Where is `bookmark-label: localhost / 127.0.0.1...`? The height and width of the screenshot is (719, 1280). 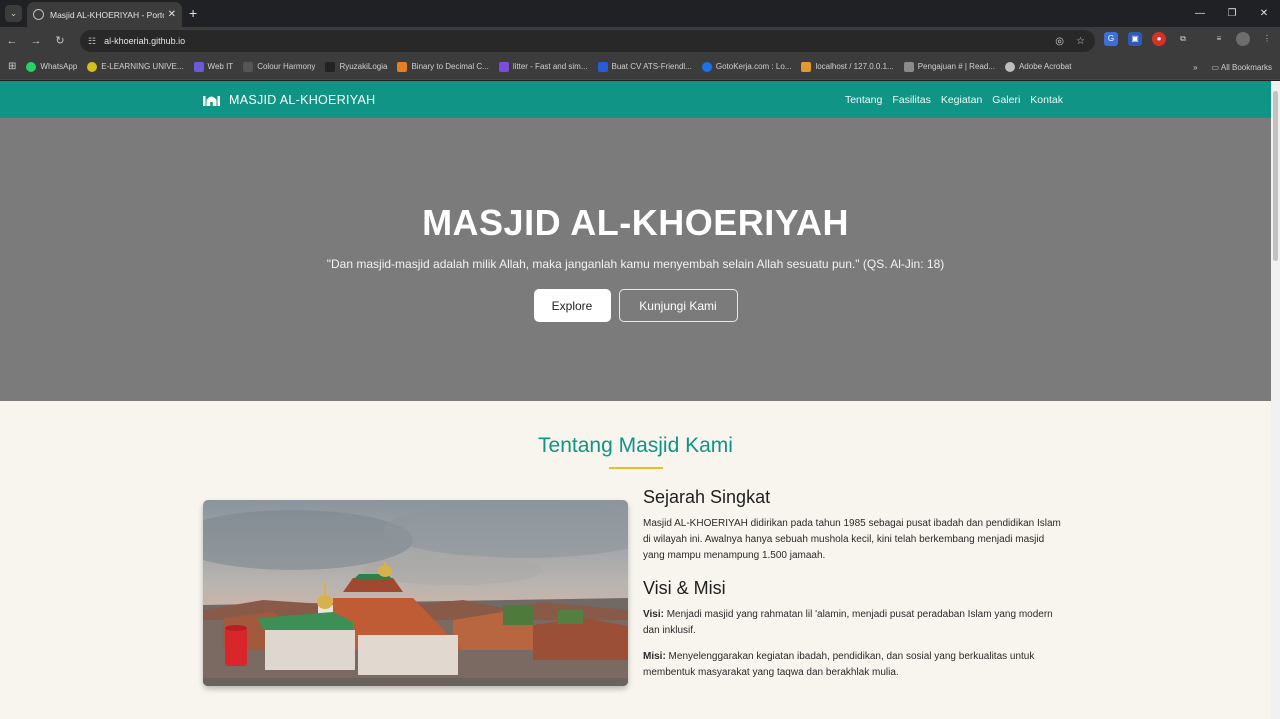
bookmark-label: localhost / 127.0.0.1... is located at coordinates (854, 66).